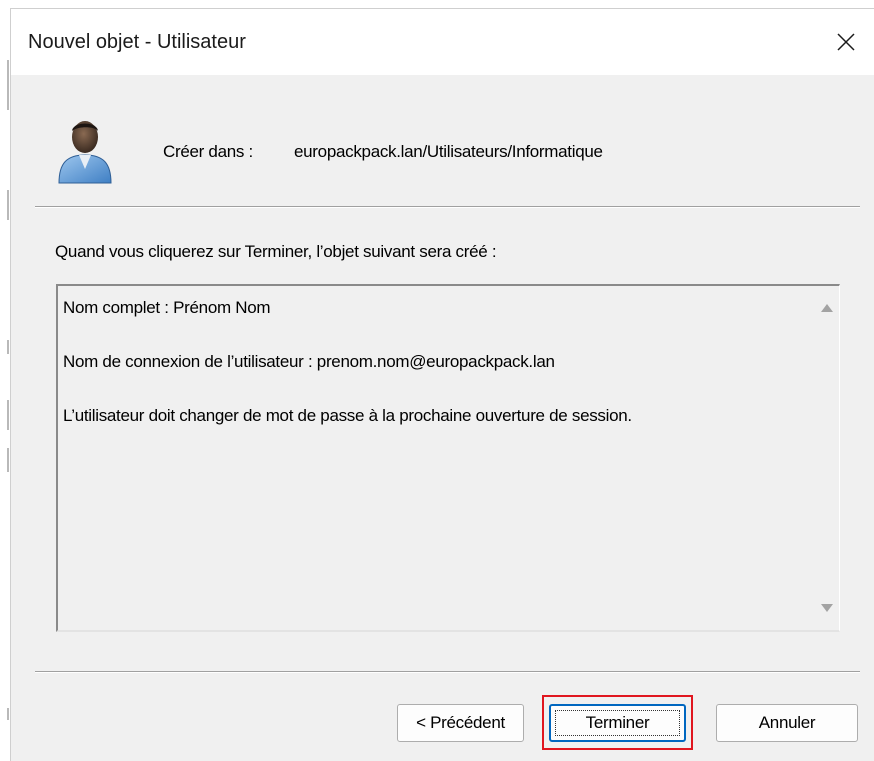  I want to click on close-button, so click(846, 42).